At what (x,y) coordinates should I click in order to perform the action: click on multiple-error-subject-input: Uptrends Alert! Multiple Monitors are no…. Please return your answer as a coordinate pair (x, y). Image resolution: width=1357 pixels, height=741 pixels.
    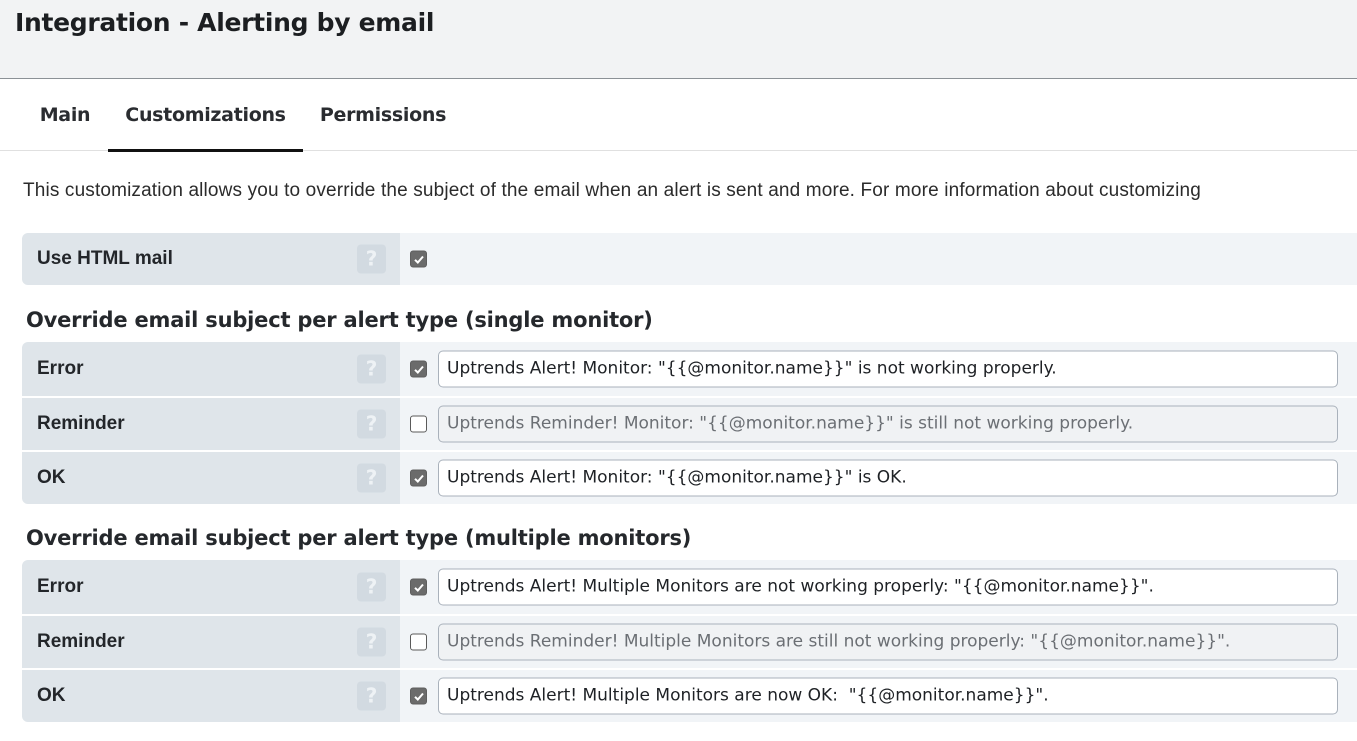
    Looking at the image, I should click on (888, 587).